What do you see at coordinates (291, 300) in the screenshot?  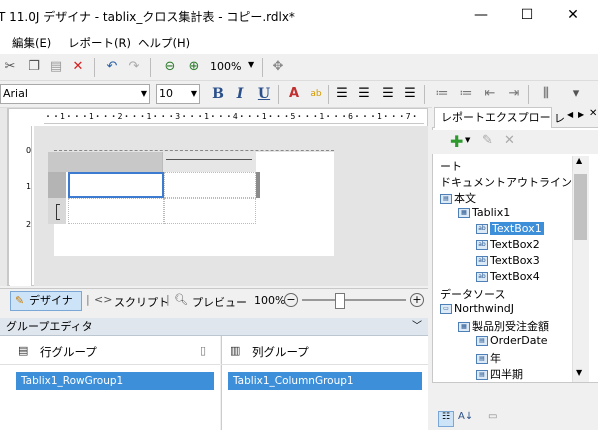 I see `zoom-out-button: −` at bounding box center [291, 300].